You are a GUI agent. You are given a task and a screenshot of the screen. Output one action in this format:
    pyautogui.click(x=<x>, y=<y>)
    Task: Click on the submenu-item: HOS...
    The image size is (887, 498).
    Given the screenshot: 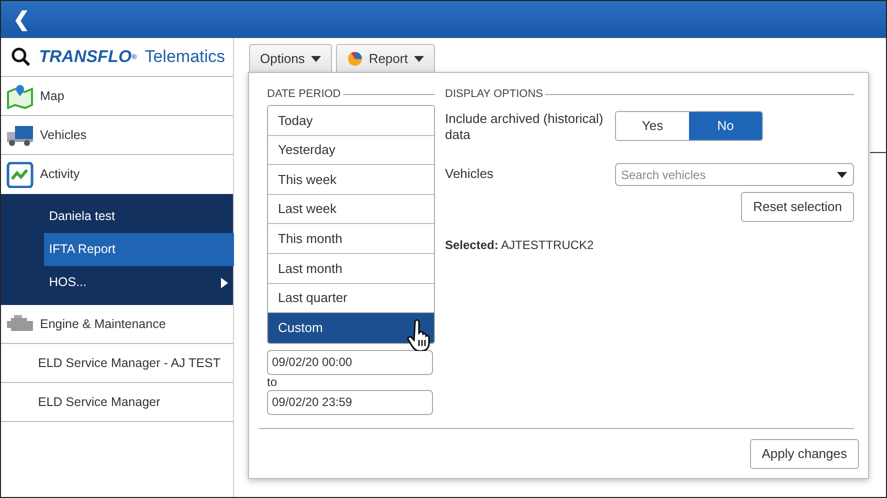 What is the action you would take?
    pyautogui.click(x=139, y=282)
    